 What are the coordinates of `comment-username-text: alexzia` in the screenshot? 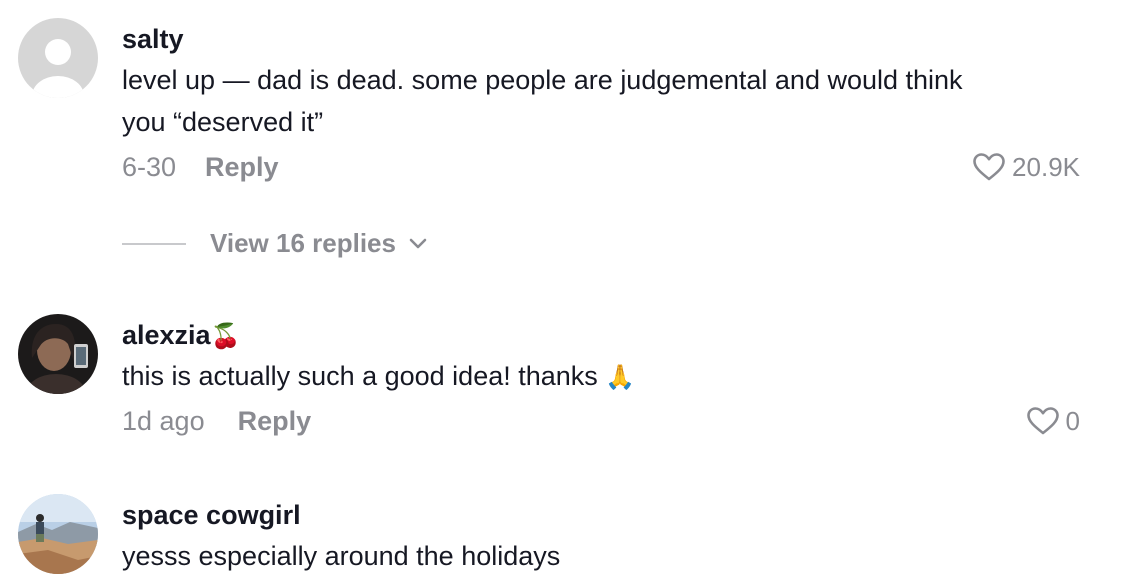 It's located at (166, 335).